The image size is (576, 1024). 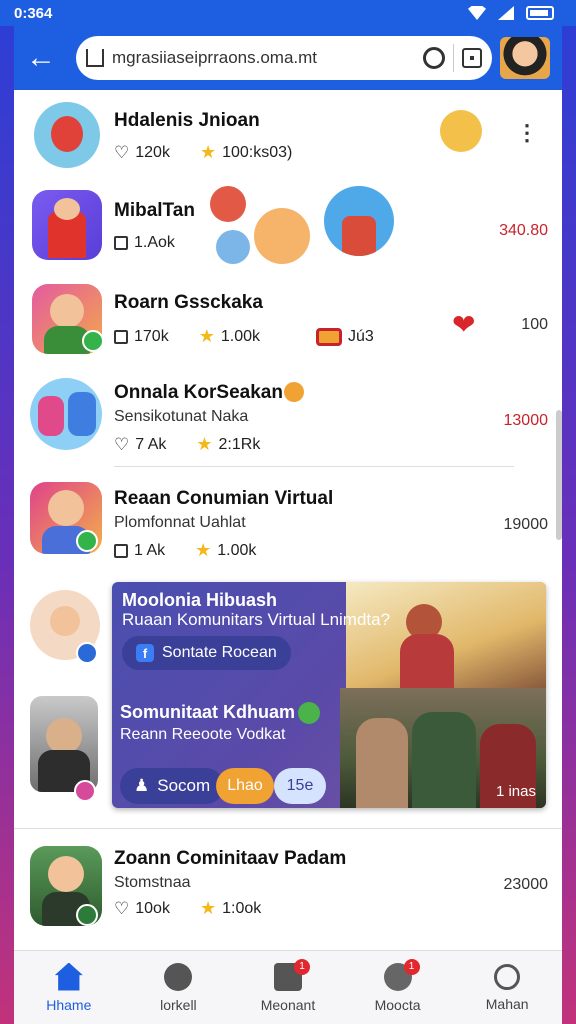 I want to click on compass-icon, so click(x=178, y=976).